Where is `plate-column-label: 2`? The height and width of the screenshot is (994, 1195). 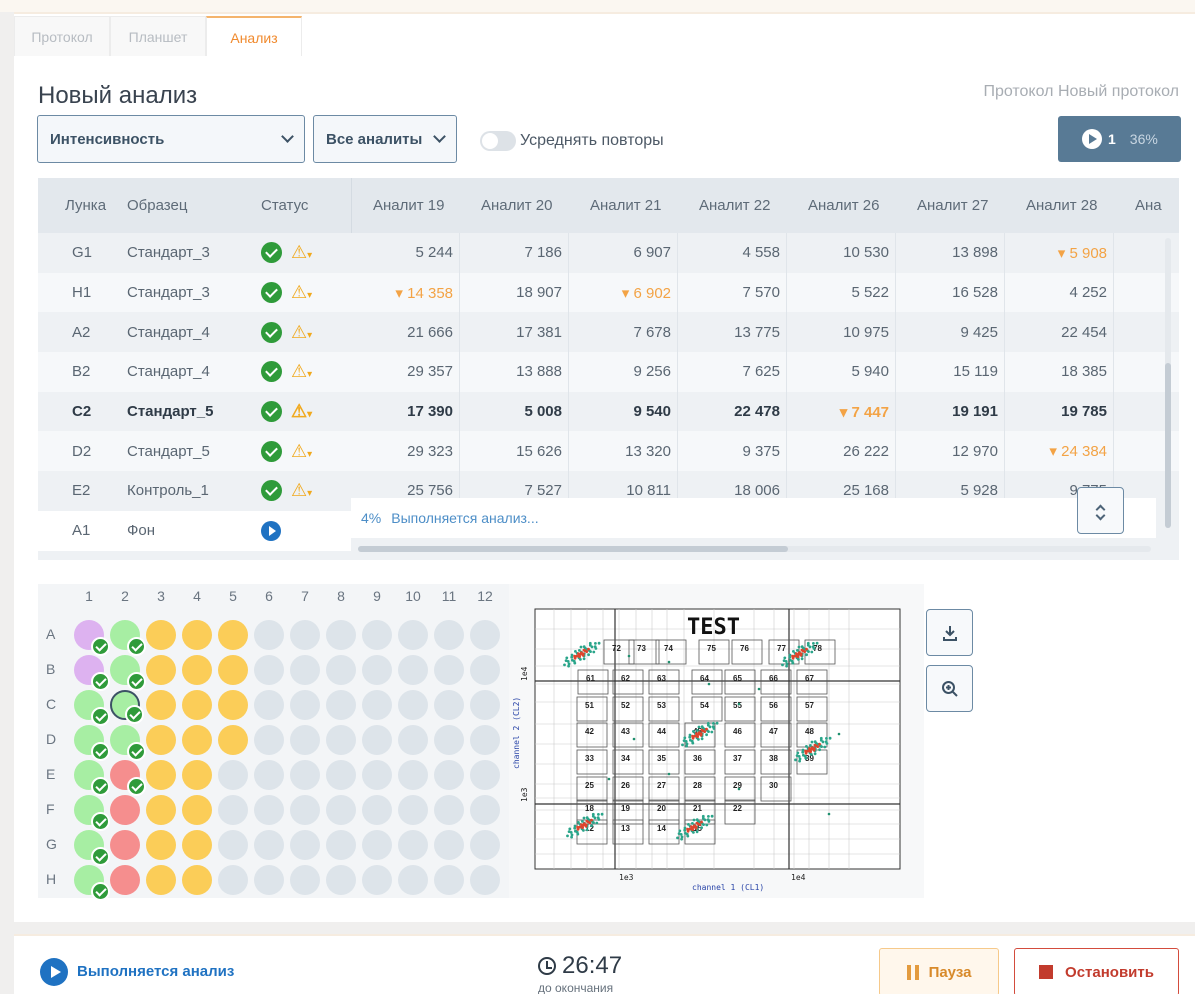
plate-column-label: 2 is located at coordinates (125, 596).